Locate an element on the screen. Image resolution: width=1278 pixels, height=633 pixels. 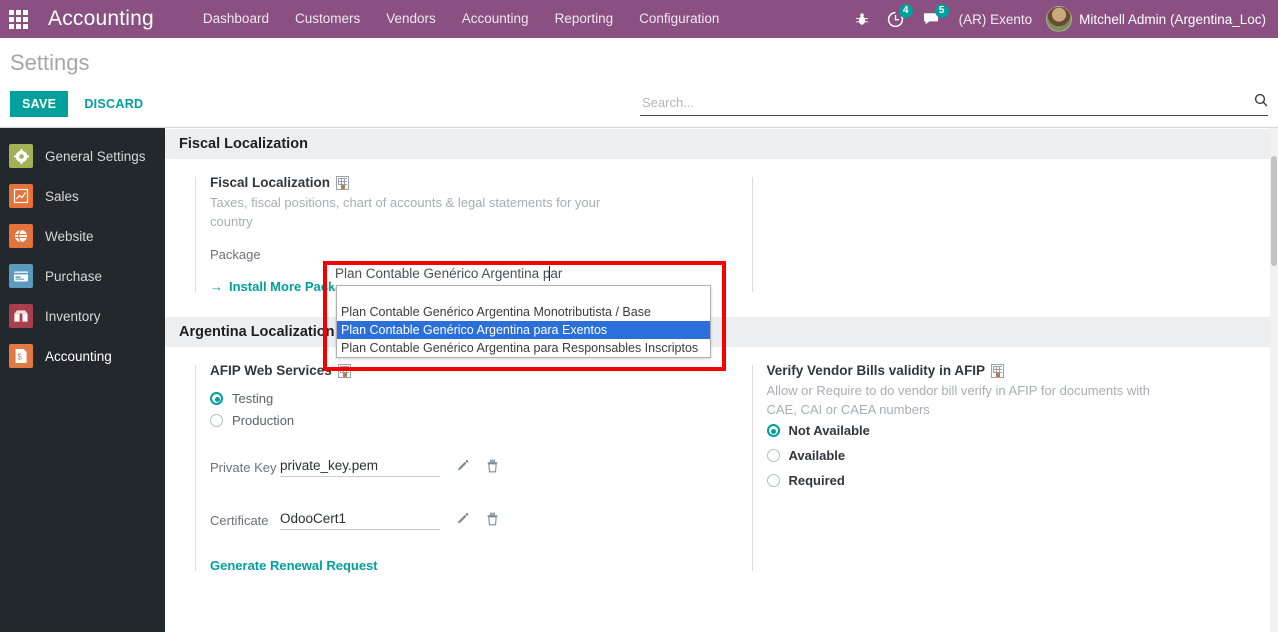
form-action-buttons: SAVE DISCARD is located at coordinates (80, 104).